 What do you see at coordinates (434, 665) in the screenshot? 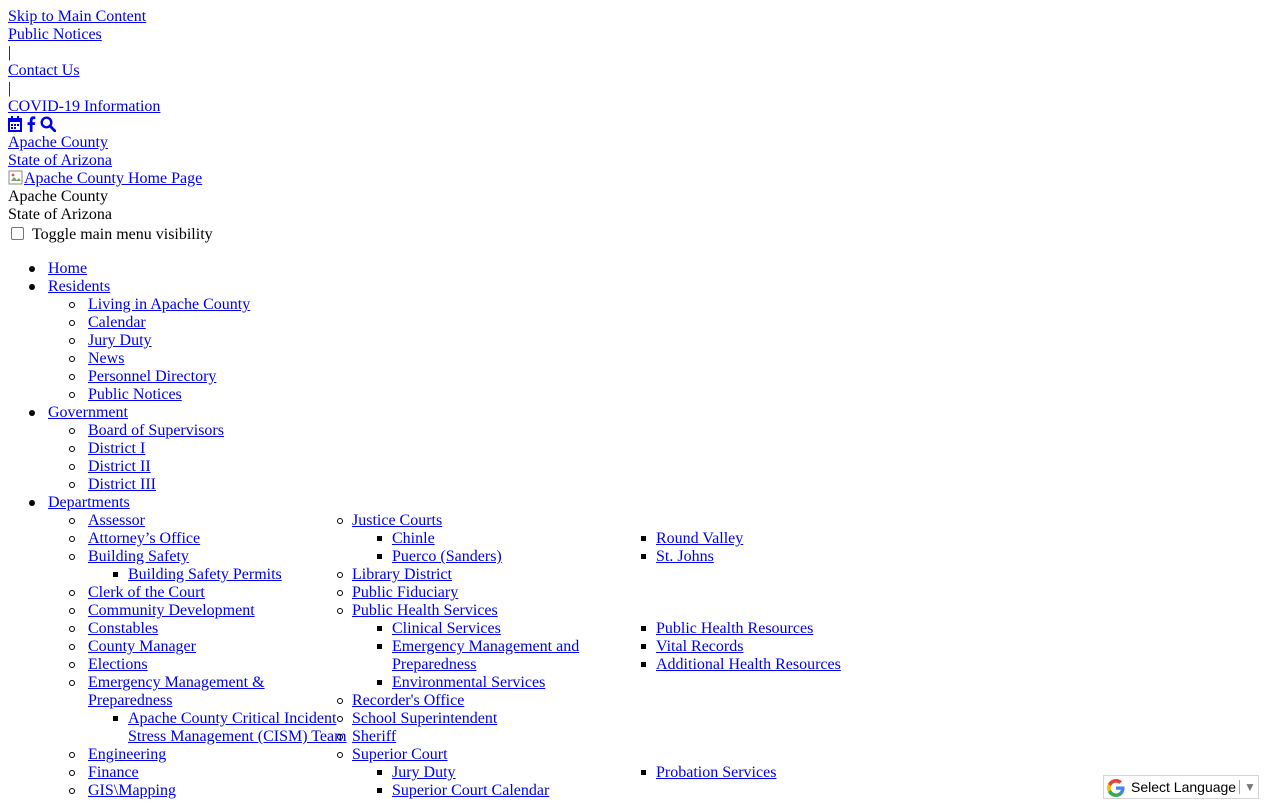
I see `dept-emergency-management-preparedness-line2: Preparedness` at bounding box center [434, 665].